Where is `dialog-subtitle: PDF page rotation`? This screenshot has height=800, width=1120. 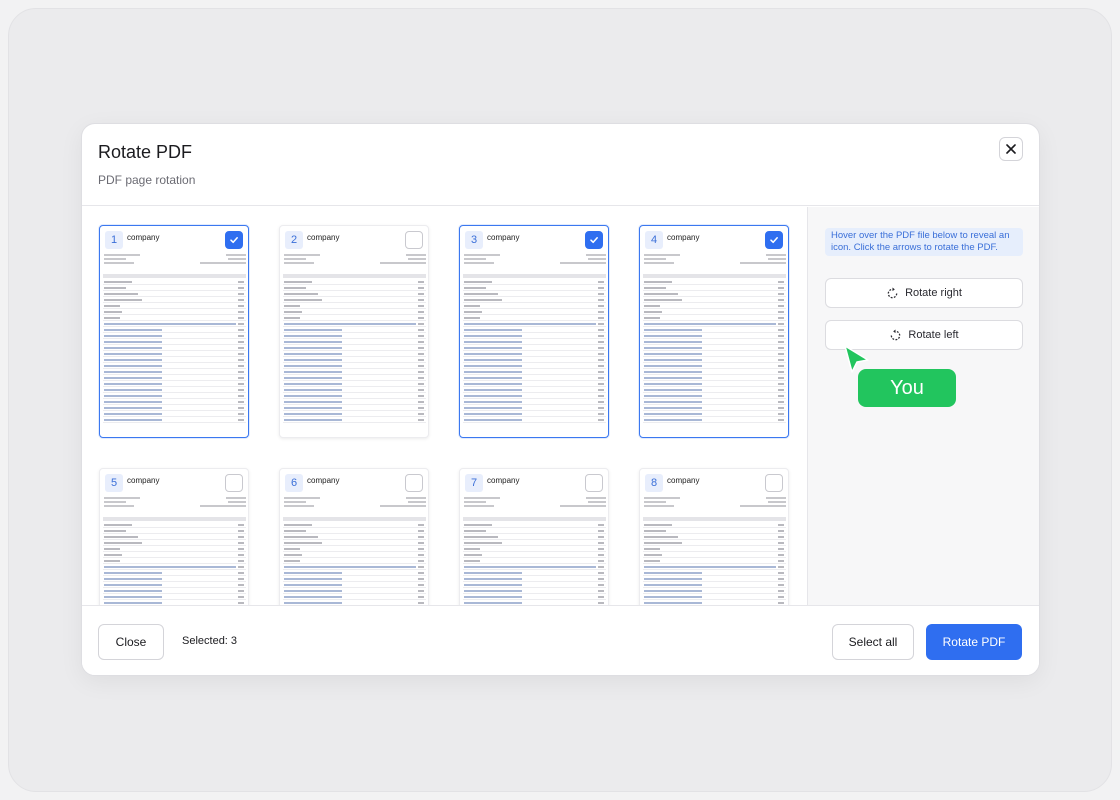
dialog-subtitle: PDF page rotation is located at coordinates (147, 180).